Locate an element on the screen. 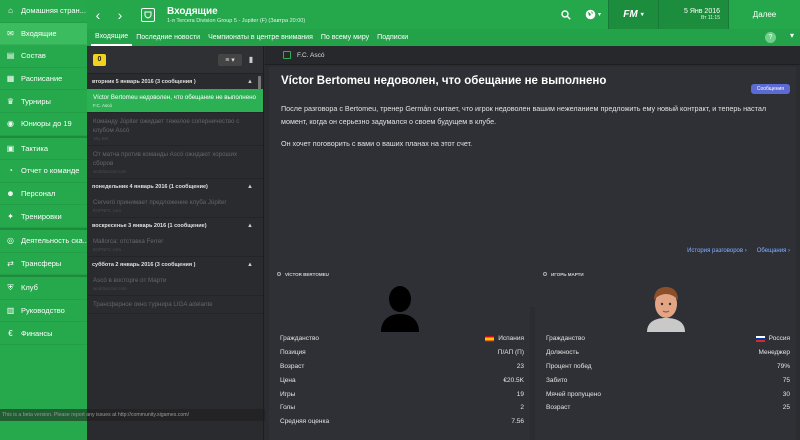  sidebar-item: ♛ Турниры is located at coordinates (43, 101).